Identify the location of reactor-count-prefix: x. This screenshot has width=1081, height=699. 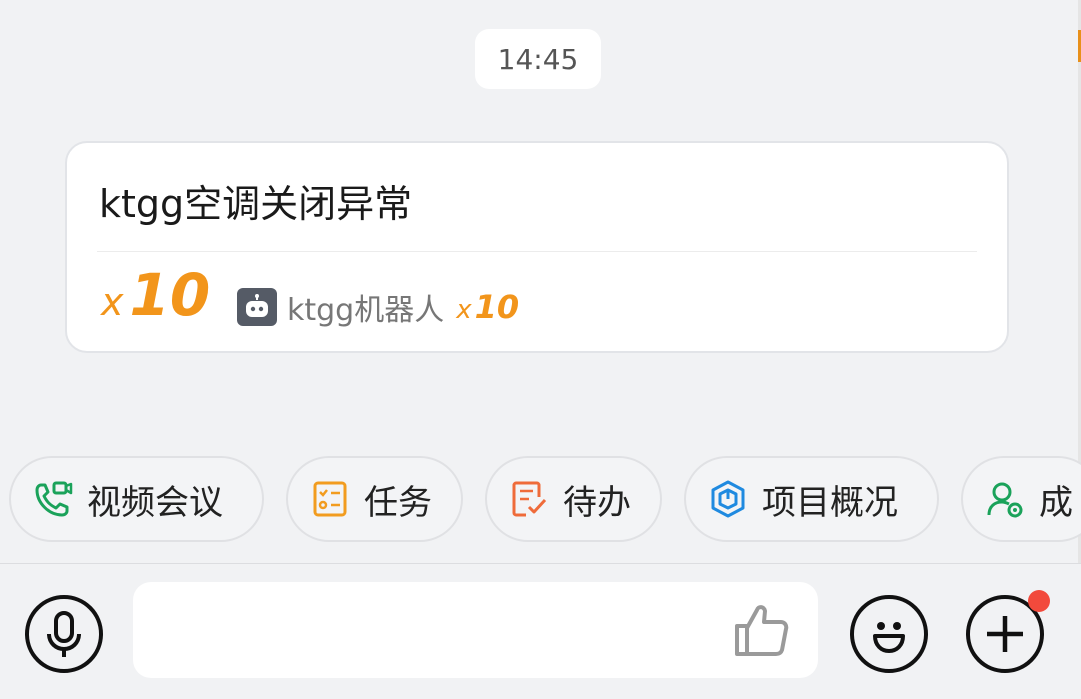
(464, 310).